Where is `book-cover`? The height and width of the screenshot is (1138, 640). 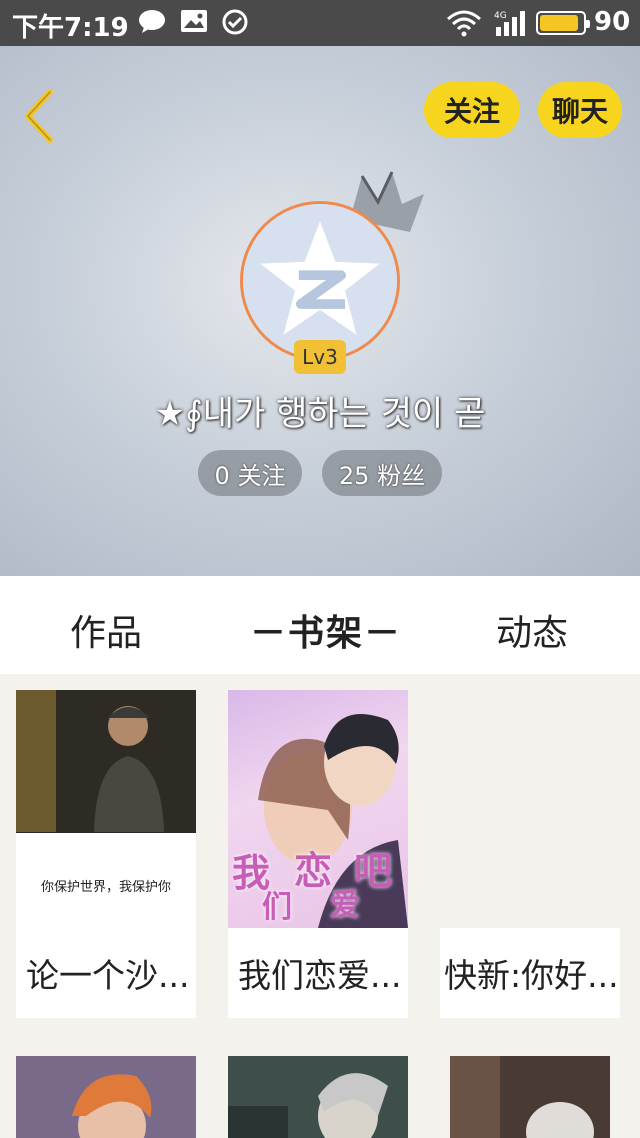
book-cover is located at coordinates (530, 809).